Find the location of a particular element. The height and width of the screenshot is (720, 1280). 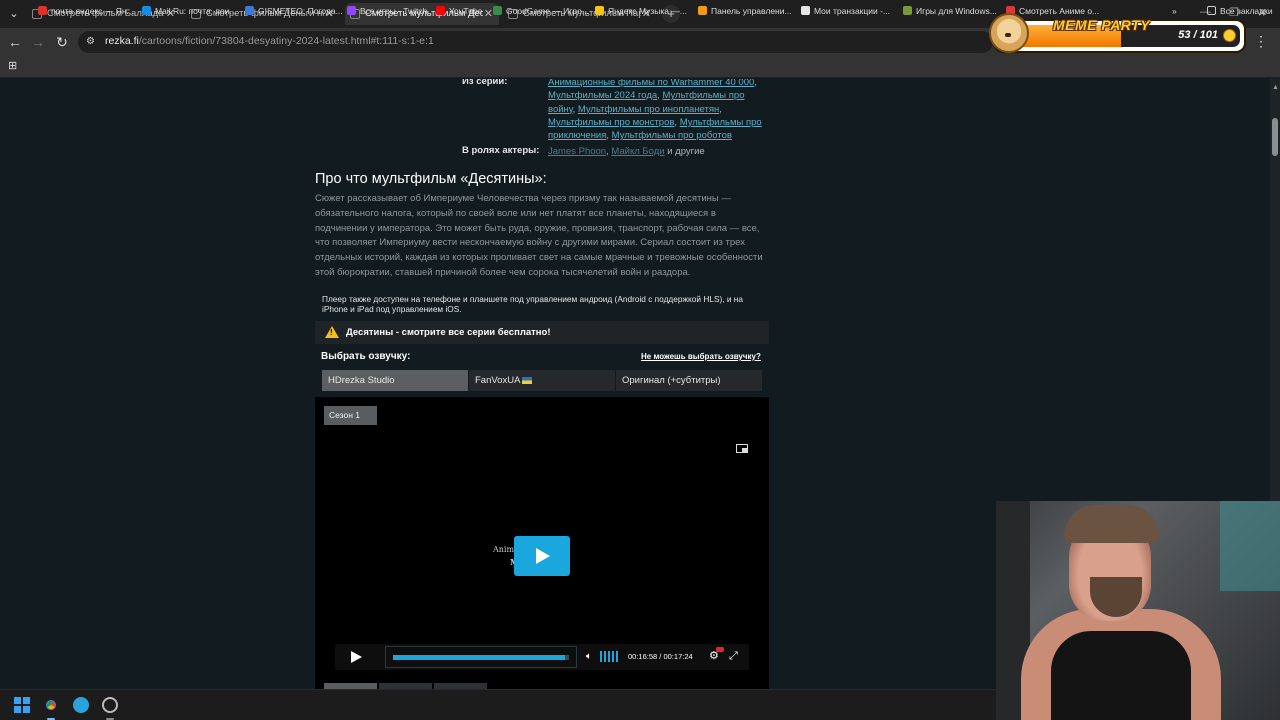

seek-bar is located at coordinates (481, 657).